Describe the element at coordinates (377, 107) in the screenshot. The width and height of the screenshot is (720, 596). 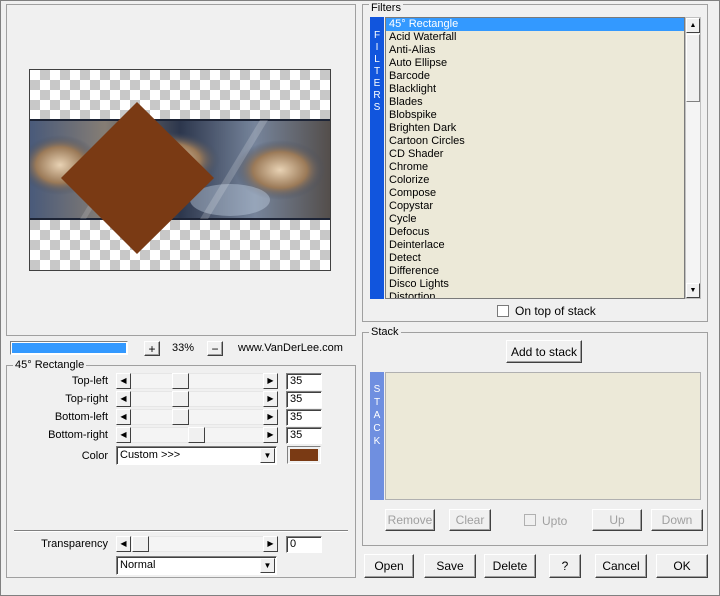
I see `filters-side-letter: S` at that location.